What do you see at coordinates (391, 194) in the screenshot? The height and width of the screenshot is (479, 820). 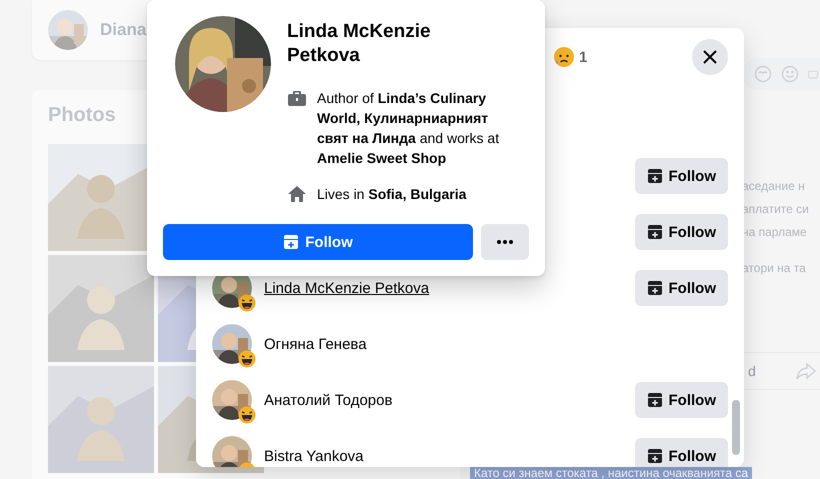 I see `lives-text: Lives in Sofia, Bulgaria` at bounding box center [391, 194].